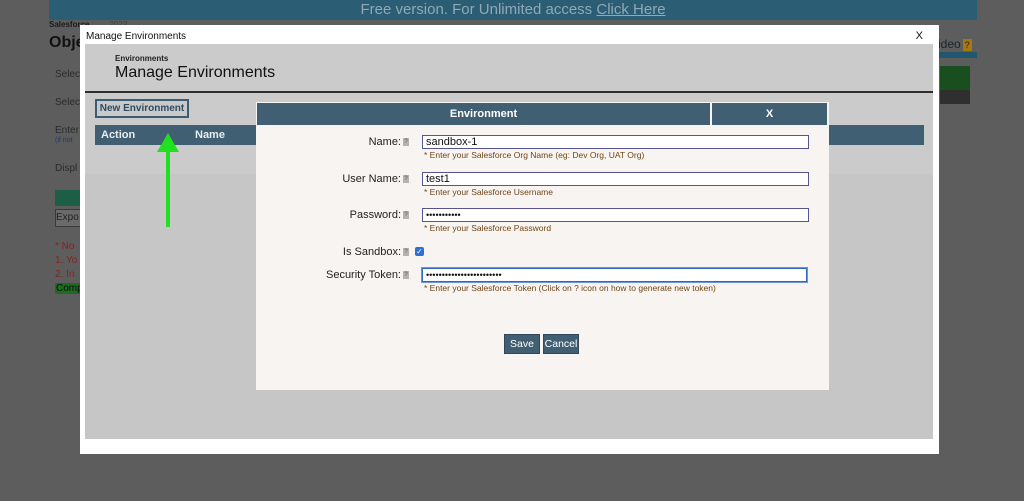 The width and height of the screenshot is (1024, 501). Describe the element at coordinates (66, 168) in the screenshot. I see `background-display-label: Displ` at that location.